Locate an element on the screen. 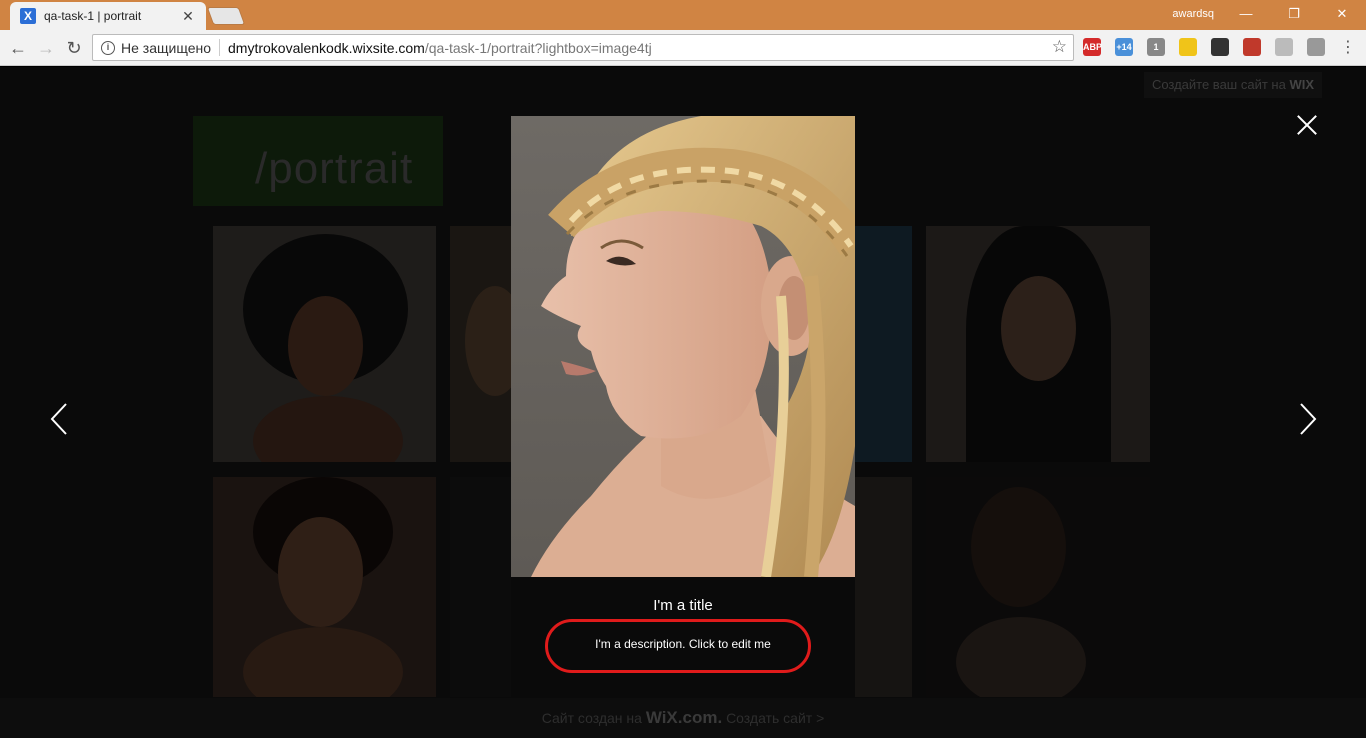 Image resolution: width=1366 pixels, height=738 pixels. footer-wix-logo: WiX.com. is located at coordinates (684, 717).